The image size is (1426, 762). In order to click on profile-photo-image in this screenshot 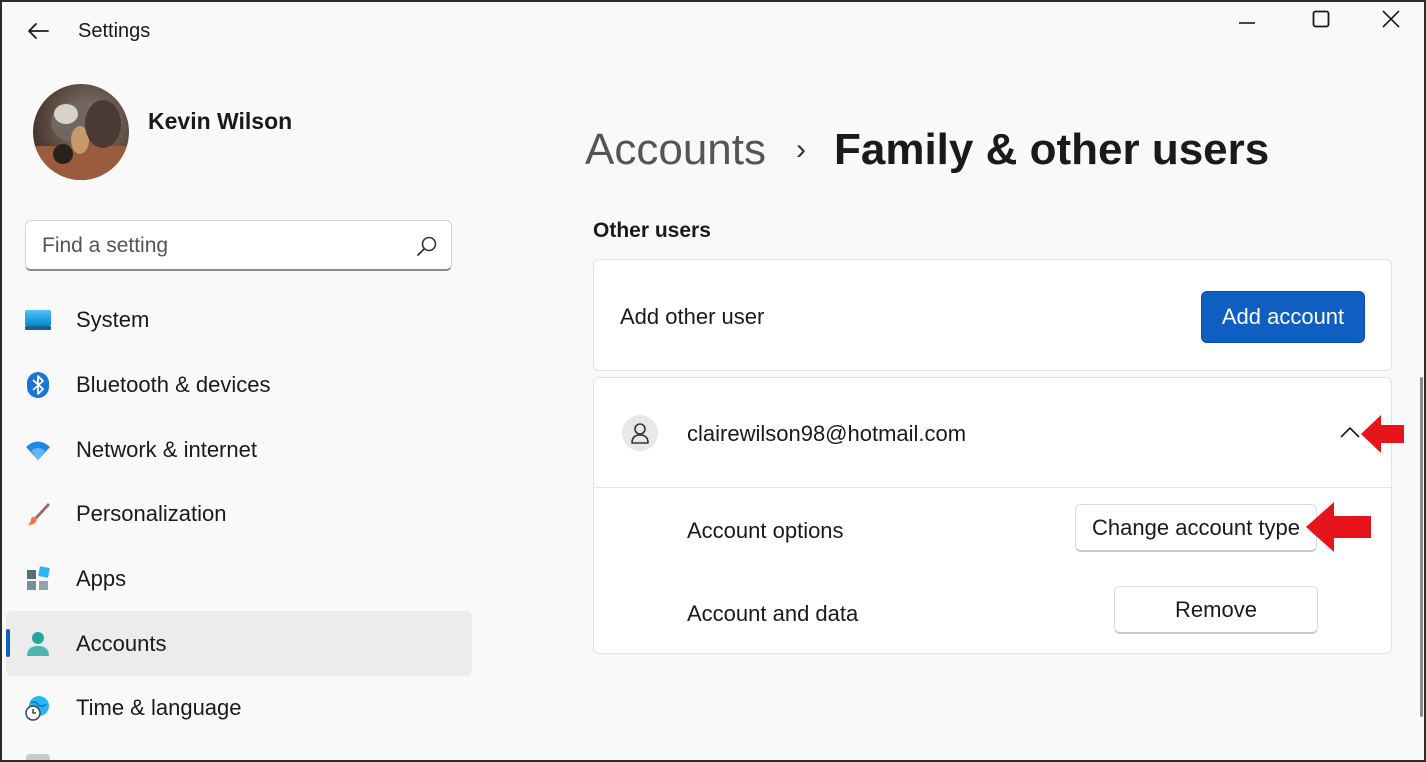, I will do `click(81, 132)`.